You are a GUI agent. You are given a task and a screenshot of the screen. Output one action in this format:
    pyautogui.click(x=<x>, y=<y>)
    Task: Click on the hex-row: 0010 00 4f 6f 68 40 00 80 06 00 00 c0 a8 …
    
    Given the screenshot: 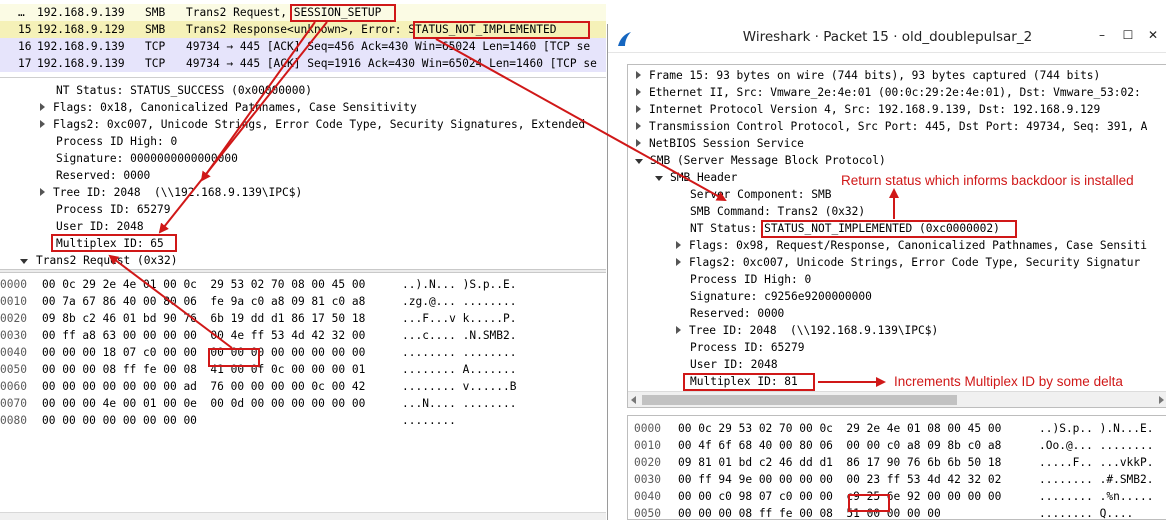 What is the action you would take?
    pyautogui.click(x=894, y=445)
    